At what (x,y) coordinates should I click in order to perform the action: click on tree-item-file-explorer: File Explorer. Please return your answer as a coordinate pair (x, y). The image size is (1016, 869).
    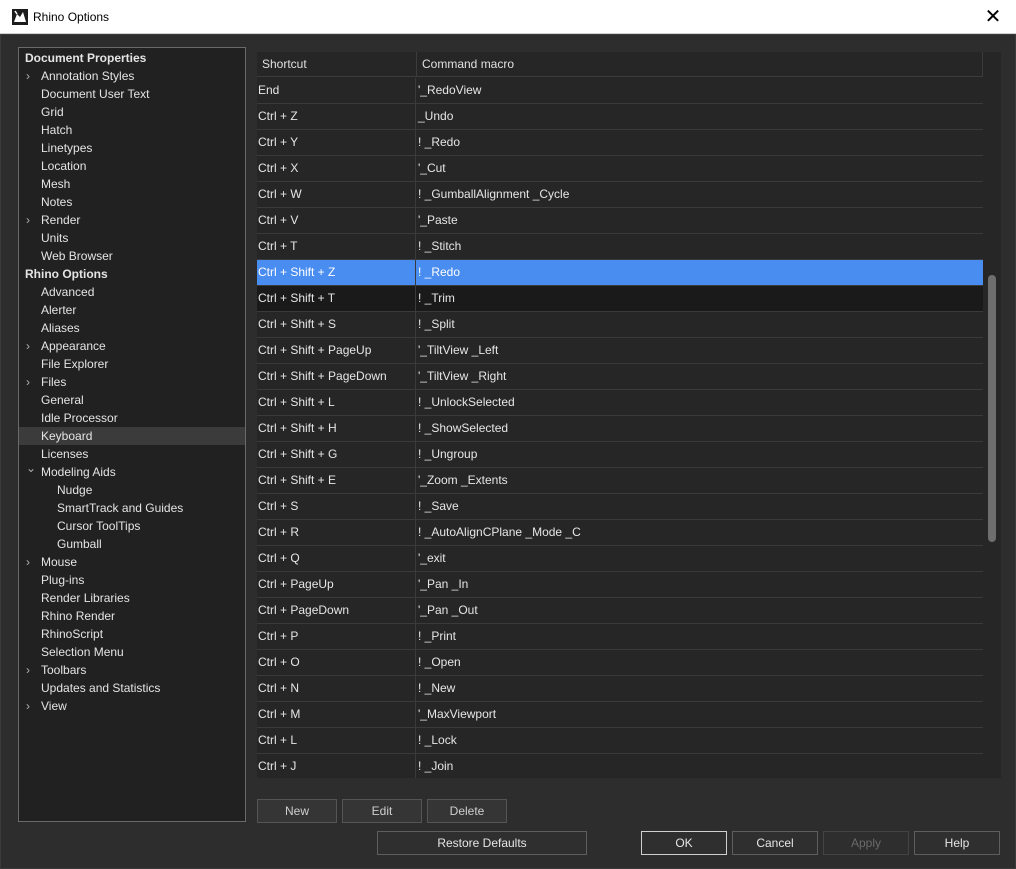
    Looking at the image, I should click on (132, 364).